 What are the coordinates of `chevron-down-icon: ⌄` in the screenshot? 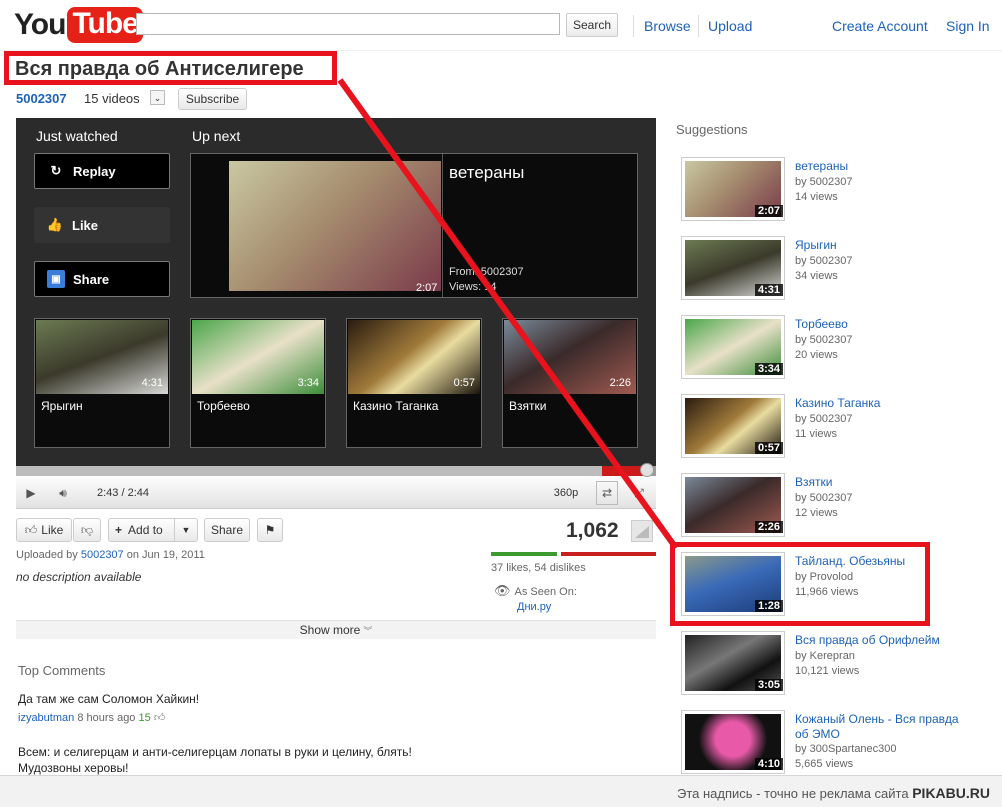 It's located at (157, 97).